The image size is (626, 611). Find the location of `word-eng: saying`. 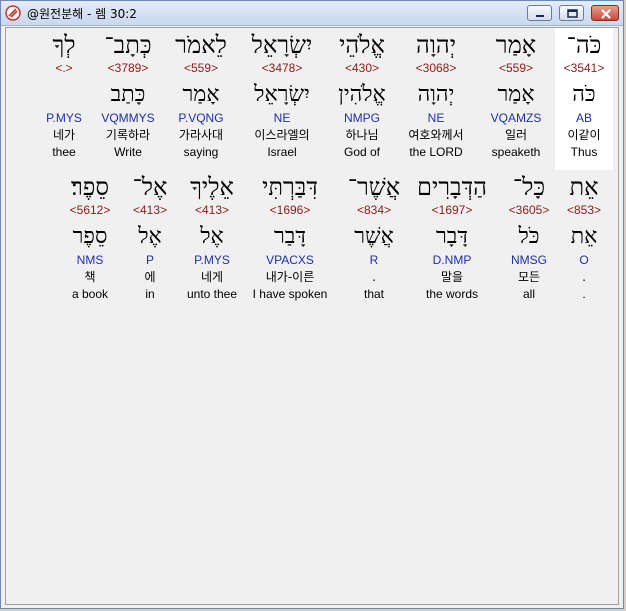

word-eng: saying is located at coordinates (201, 152).